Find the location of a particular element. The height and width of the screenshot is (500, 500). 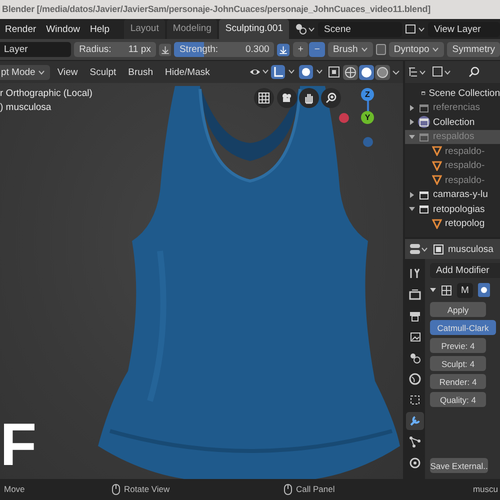

mode-dropdown: pt Mode is located at coordinates (25, 72).